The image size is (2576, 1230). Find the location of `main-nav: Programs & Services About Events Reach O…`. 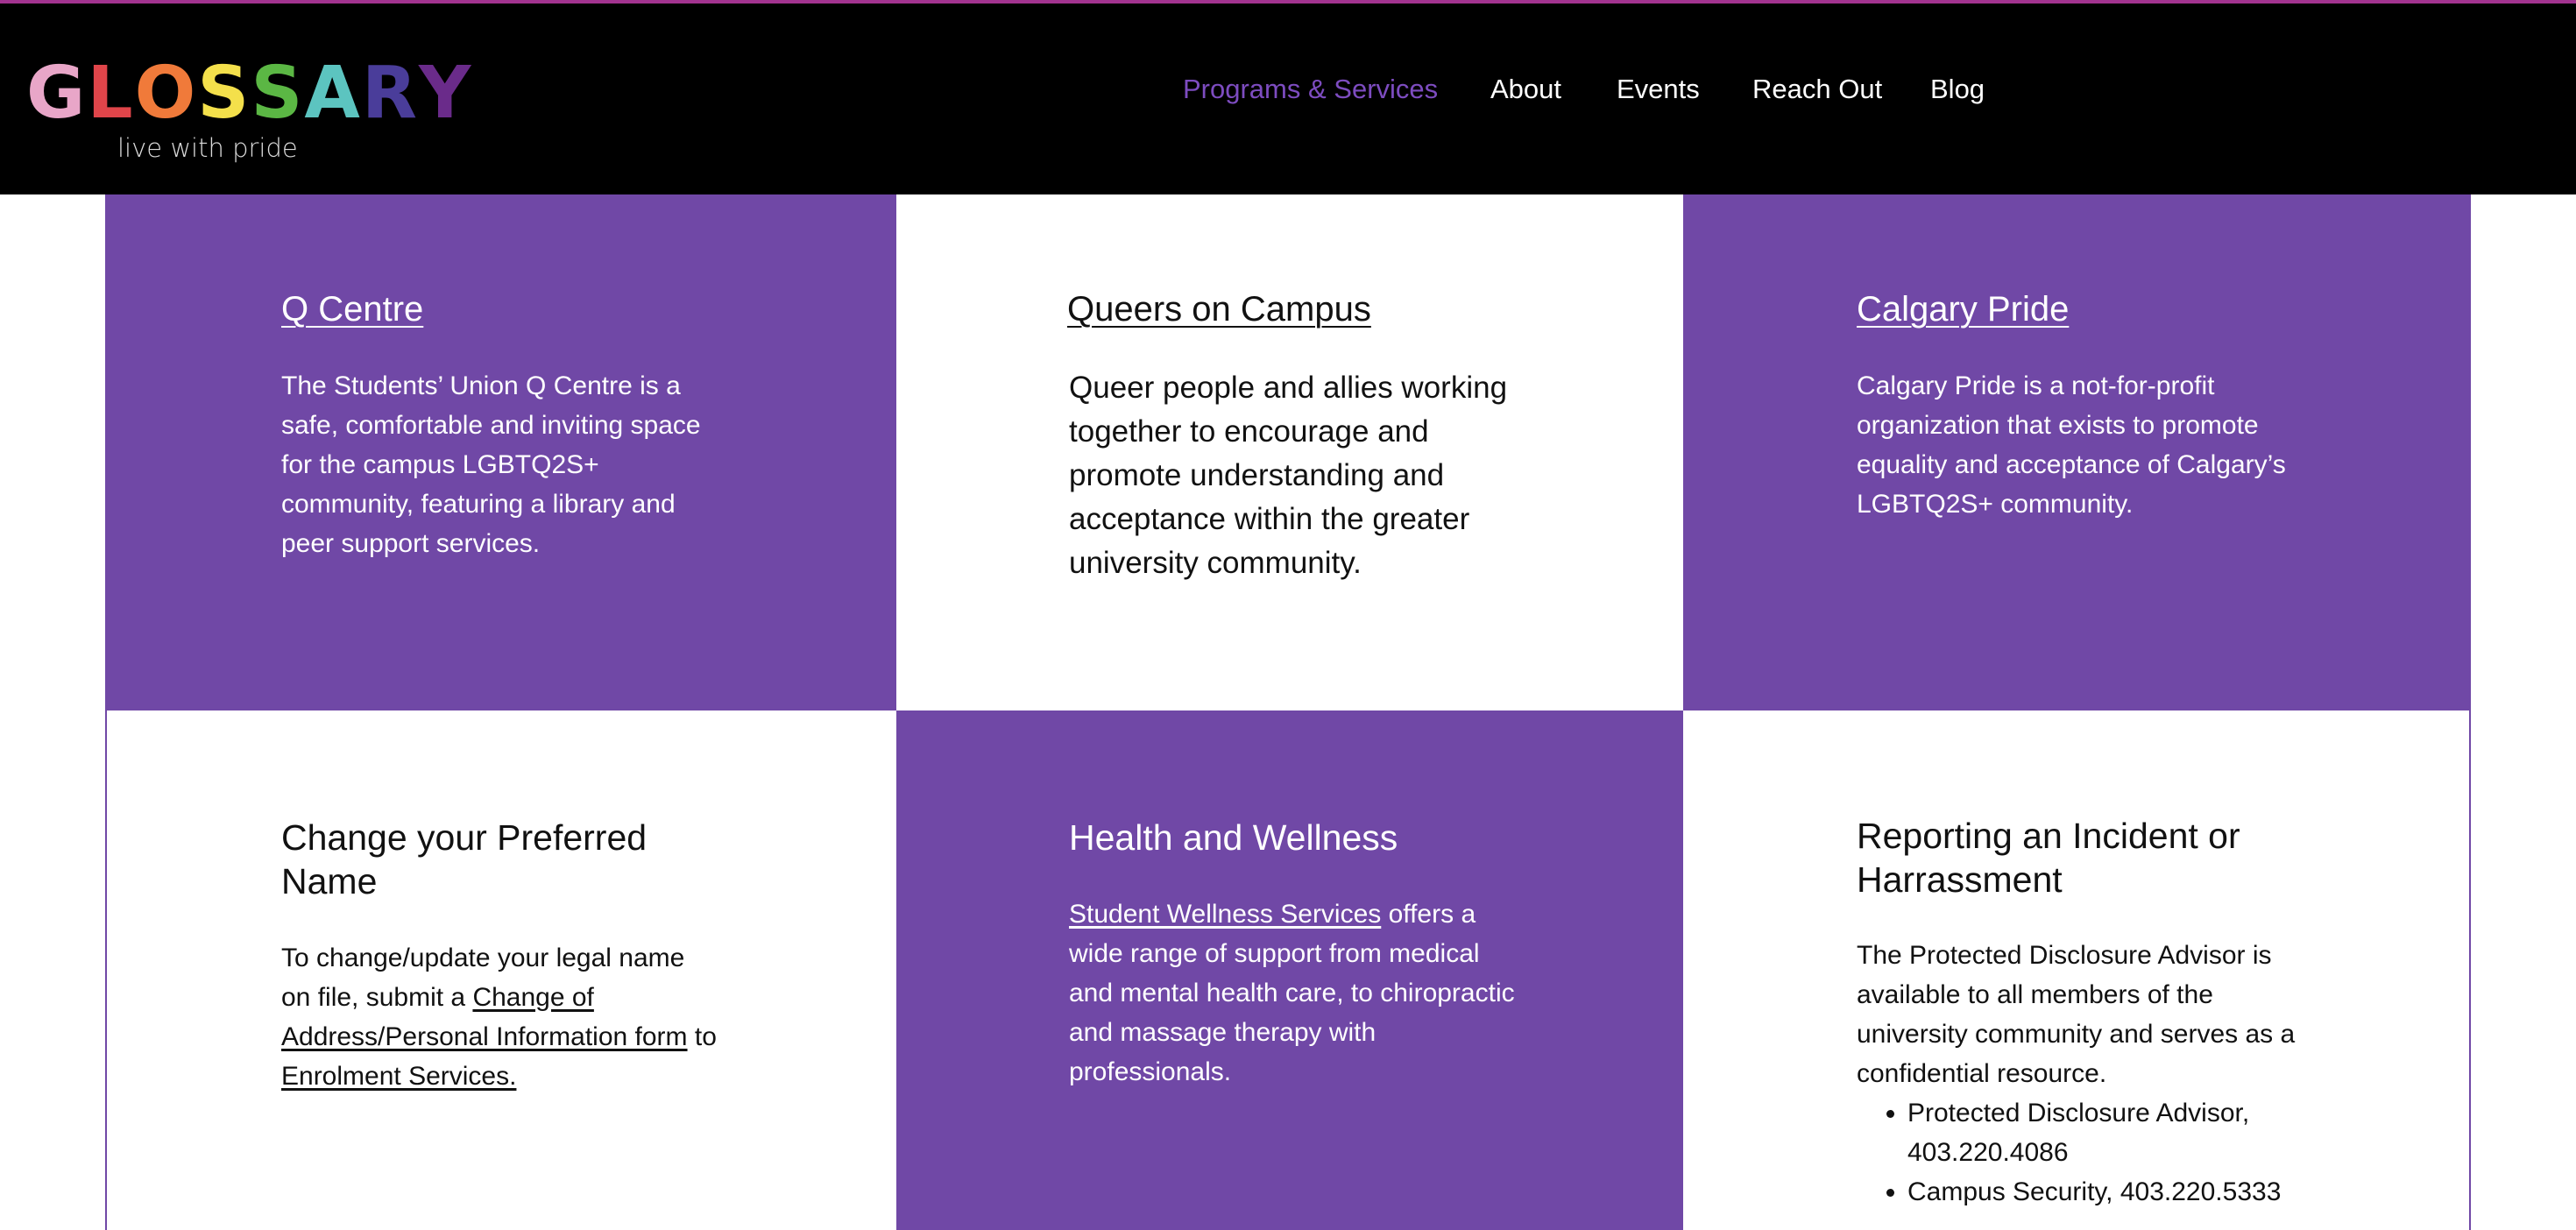

main-nav: Programs & Services About Events Reach O… is located at coordinates (1288, 91).